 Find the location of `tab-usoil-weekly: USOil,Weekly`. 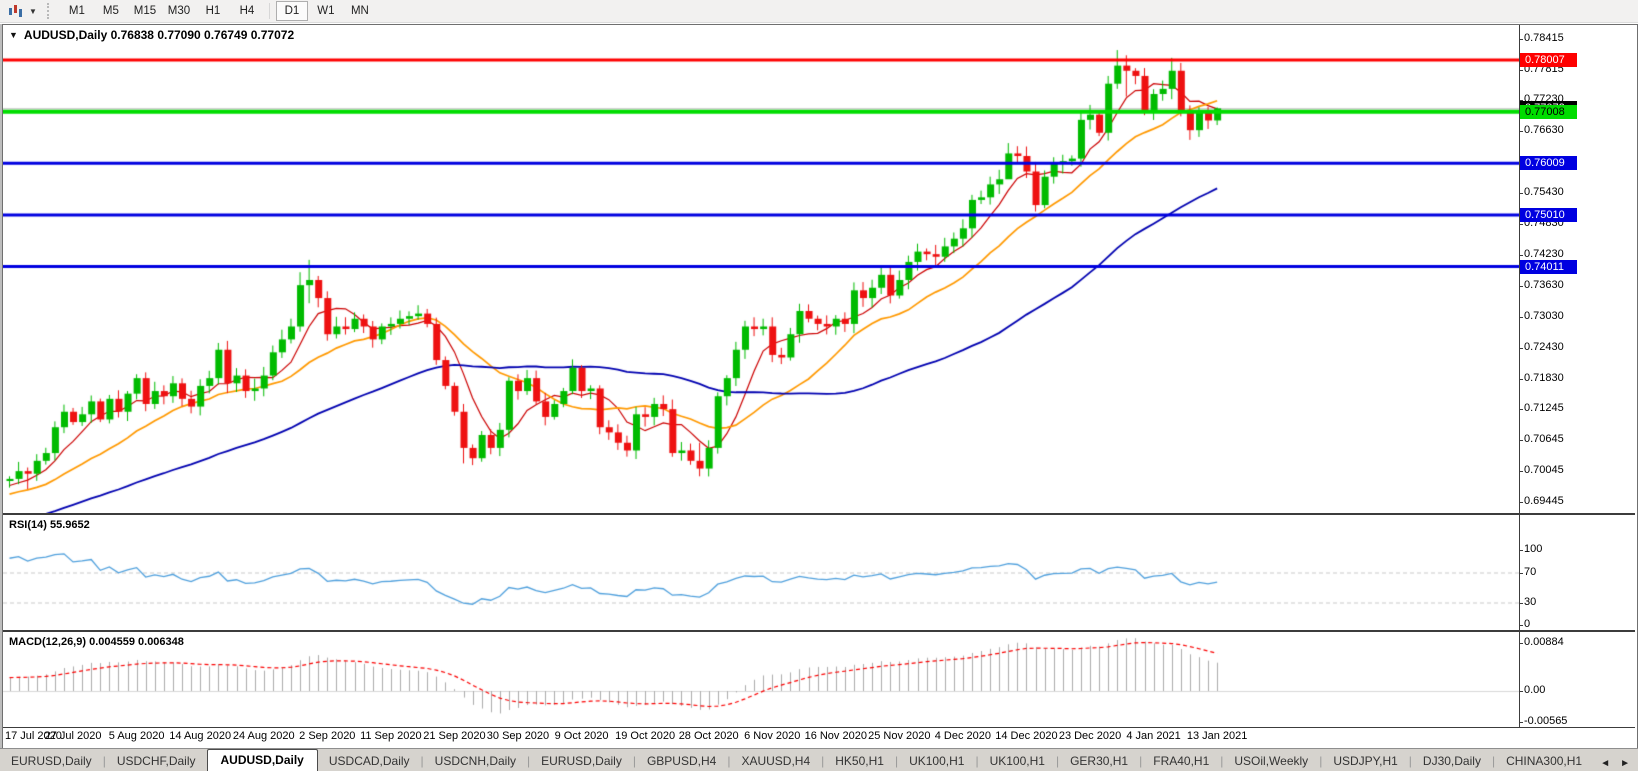

tab-usoil-weekly: USOil,Weekly is located at coordinates (1271, 761).